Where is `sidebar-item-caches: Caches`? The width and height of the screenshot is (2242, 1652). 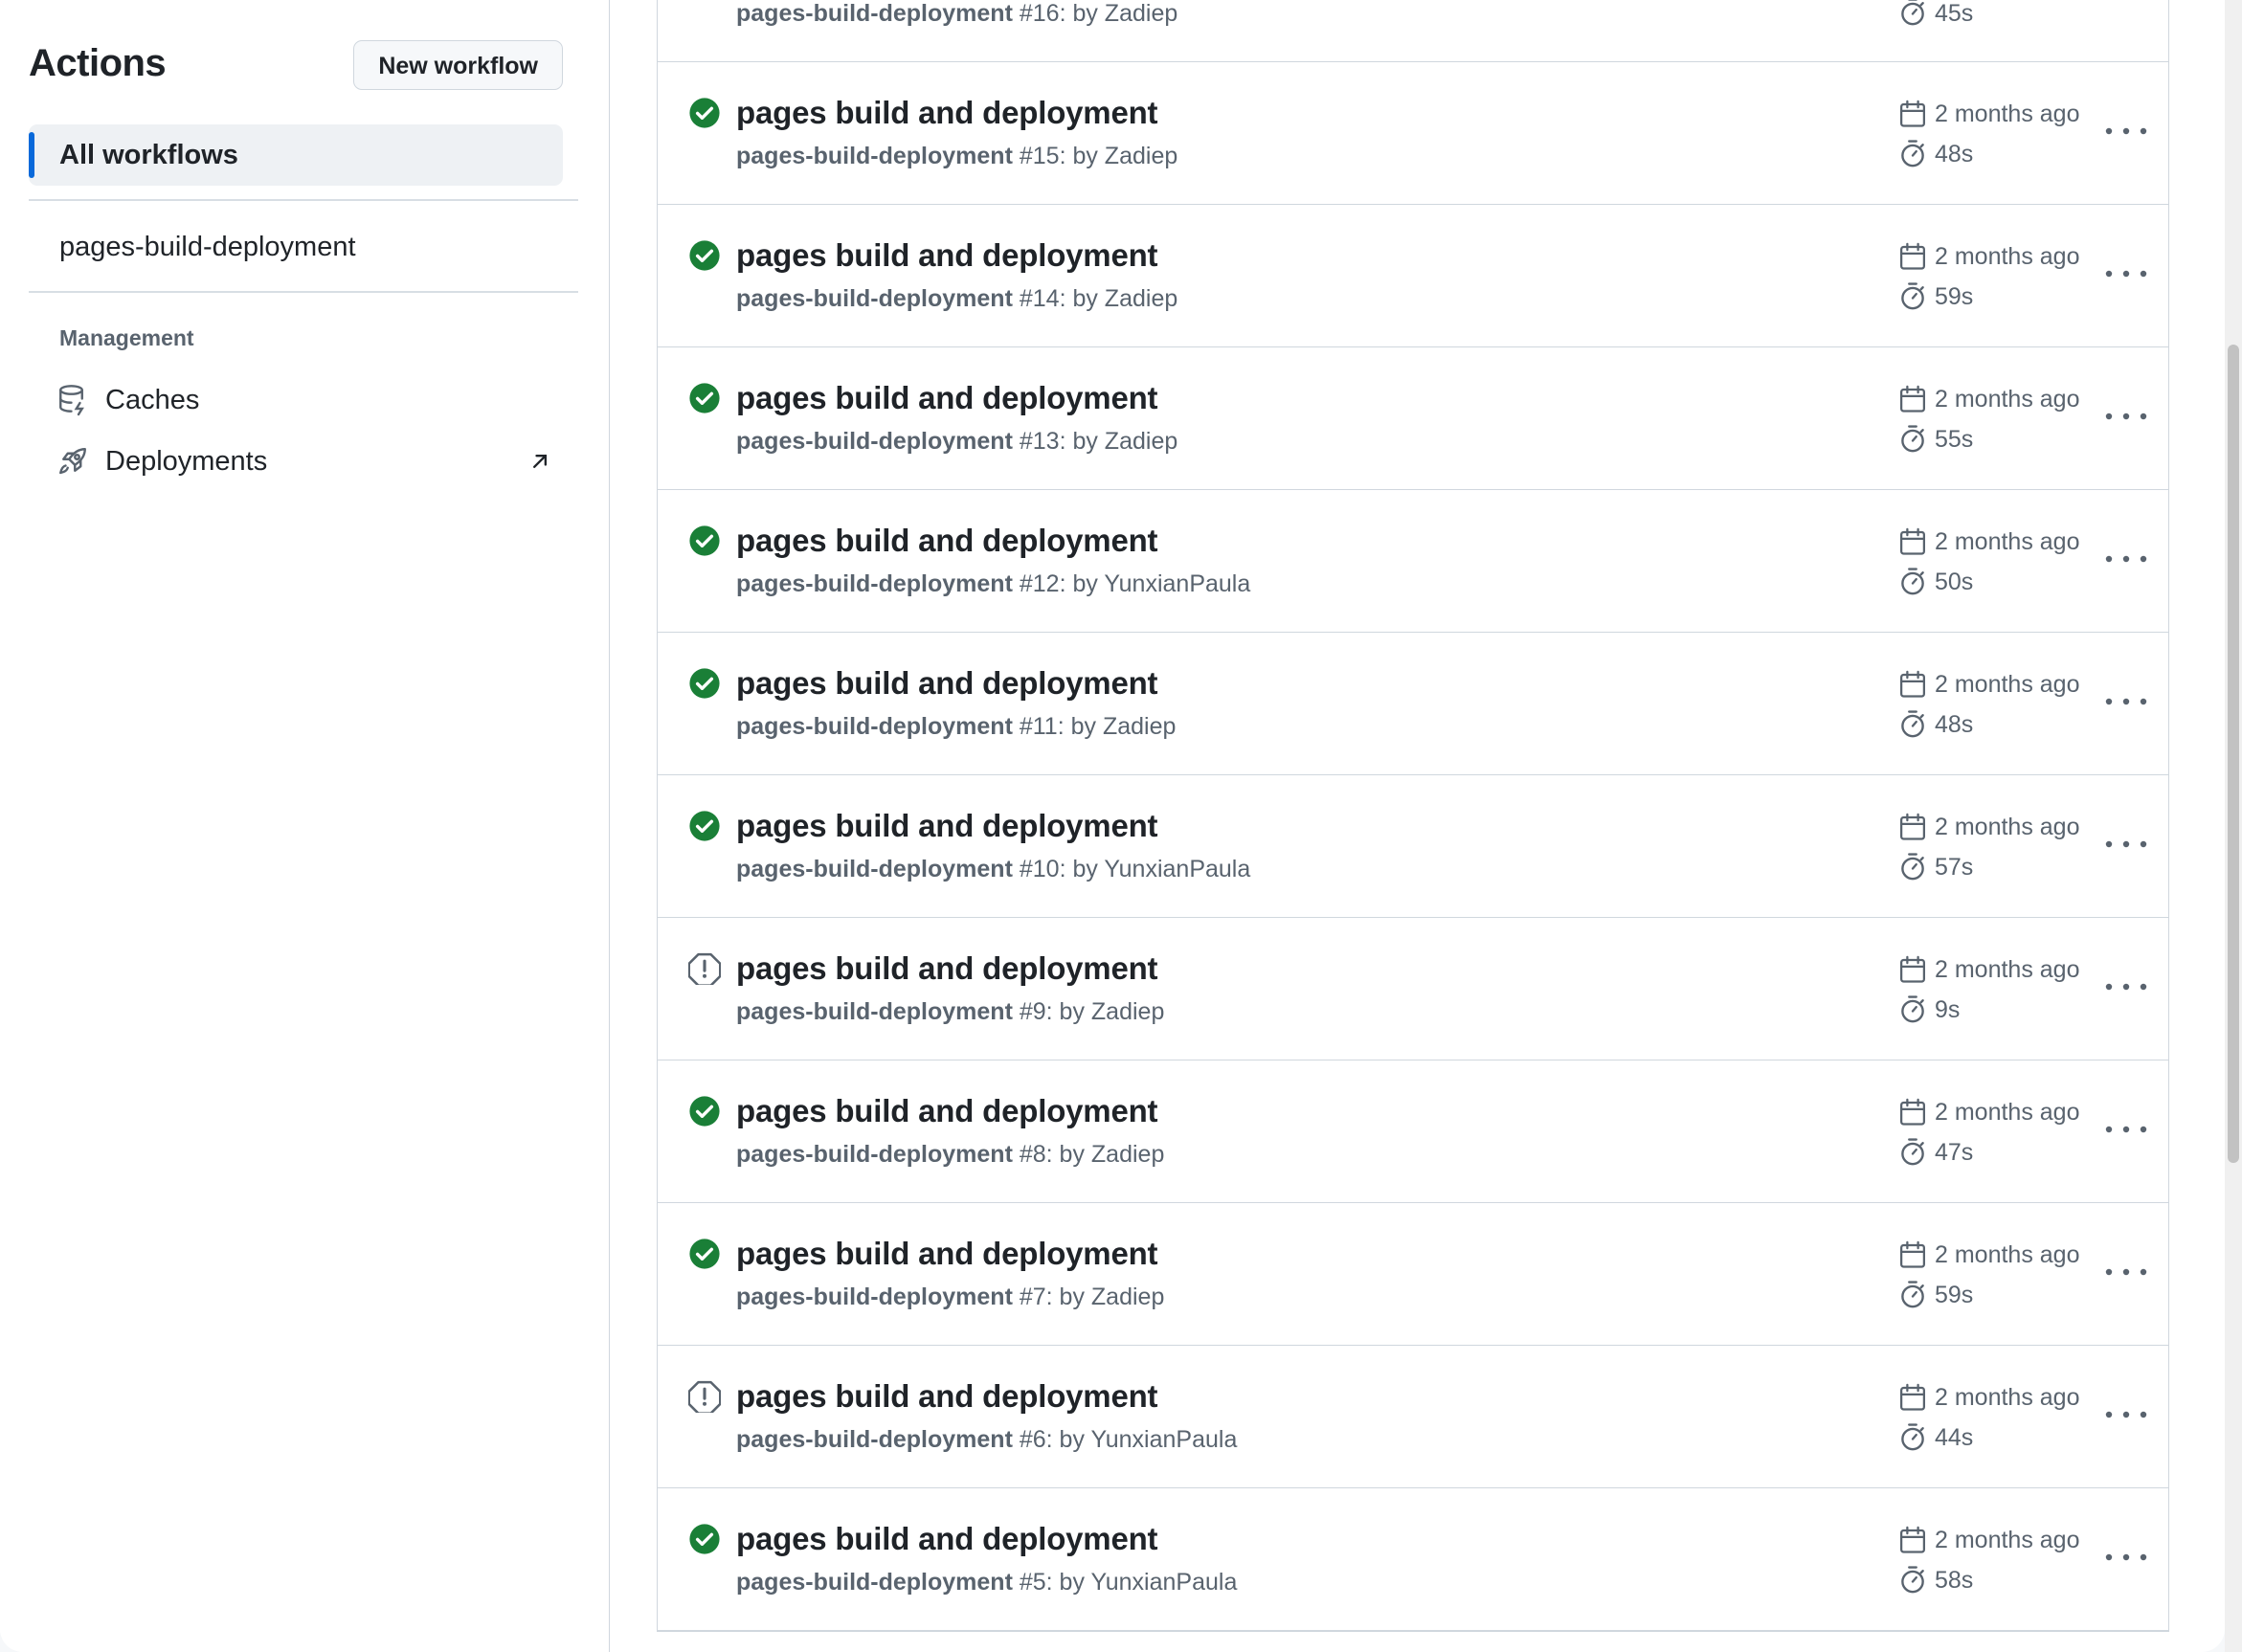 sidebar-item-caches: Caches is located at coordinates (304, 400).